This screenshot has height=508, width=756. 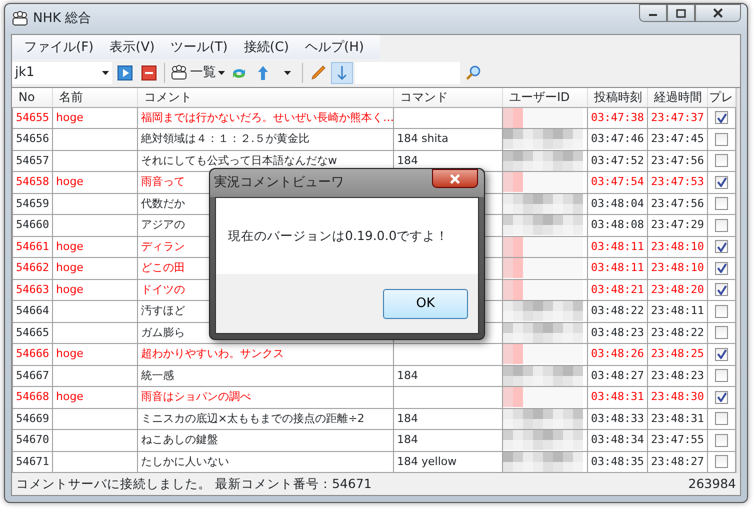 What do you see at coordinates (197, 73) in the screenshot?
I see `list-button: 一覧` at bounding box center [197, 73].